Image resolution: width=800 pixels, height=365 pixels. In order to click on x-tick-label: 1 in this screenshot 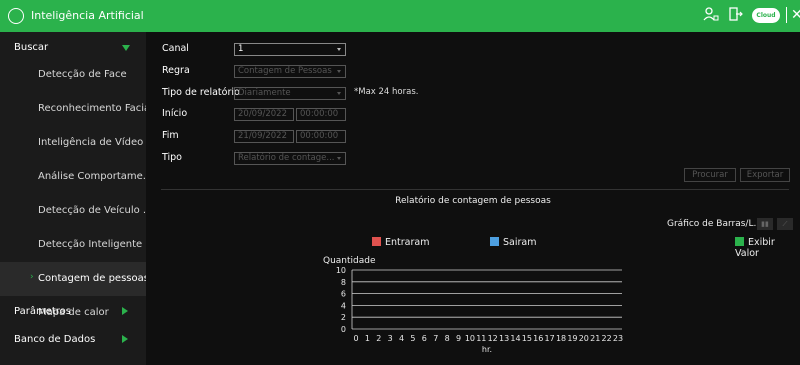, I will do `click(367, 338)`.